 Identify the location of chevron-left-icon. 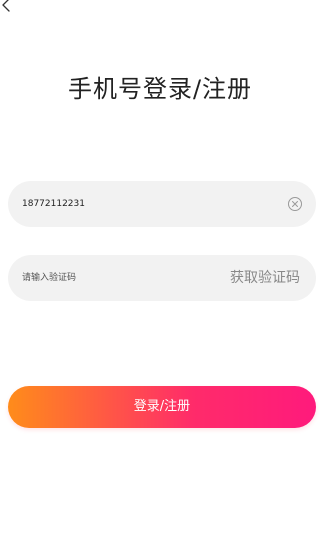
(7, 6).